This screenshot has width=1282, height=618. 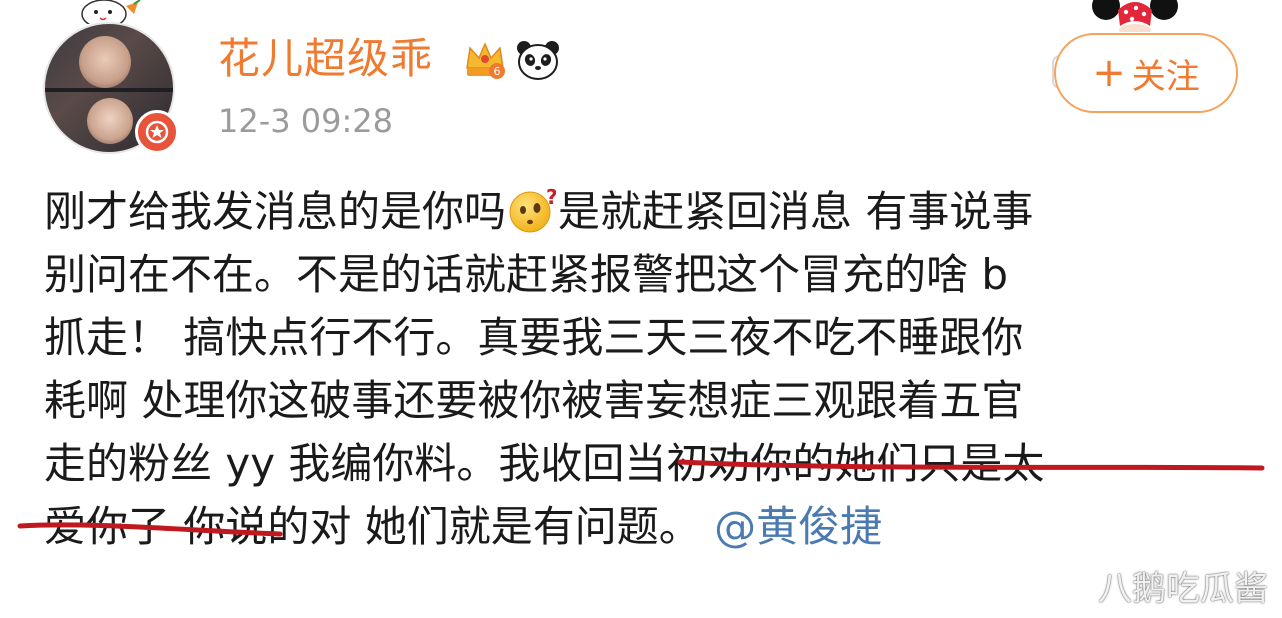 What do you see at coordinates (109, 12) in the screenshot?
I see `mascot-icon` at bounding box center [109, 12].